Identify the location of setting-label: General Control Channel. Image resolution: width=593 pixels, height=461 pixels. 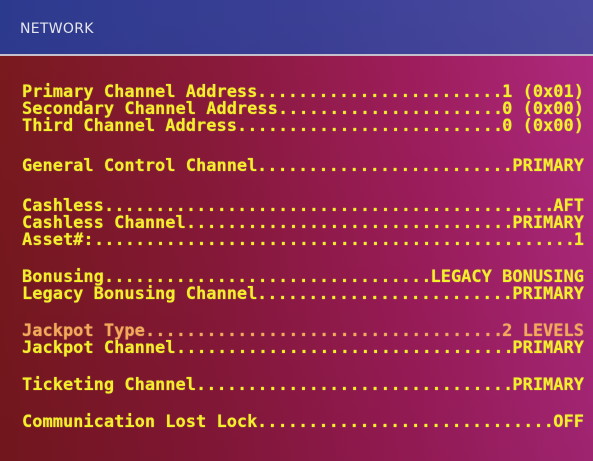
(140, 166).